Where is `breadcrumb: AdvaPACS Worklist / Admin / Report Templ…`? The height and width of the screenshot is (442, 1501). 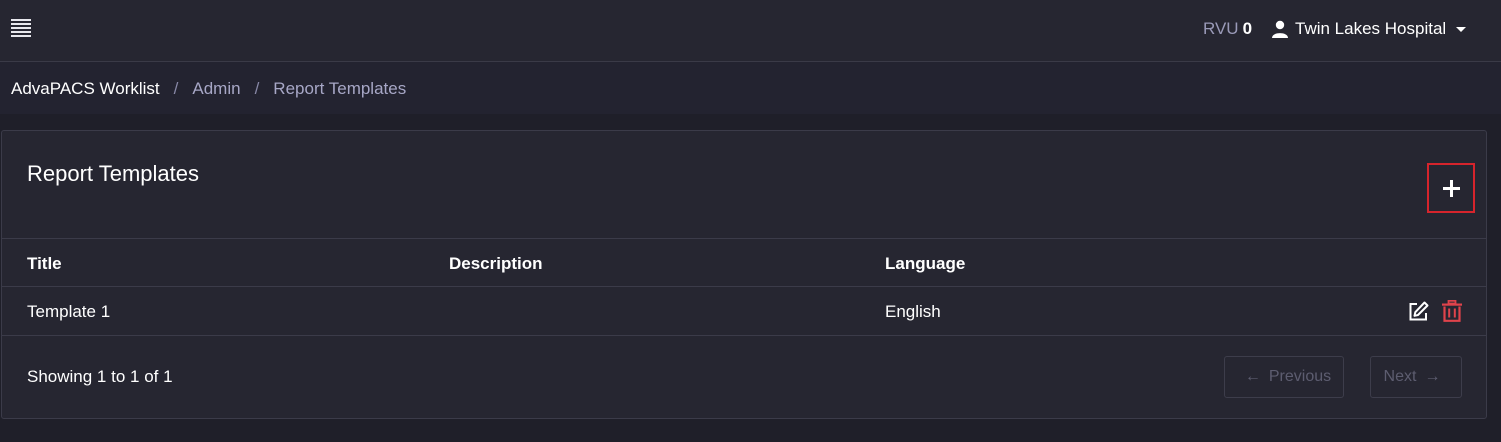 breadcrumb: AdvaPACS Worklist / Admin / Report Templ… is located at coordinates (208, 89).